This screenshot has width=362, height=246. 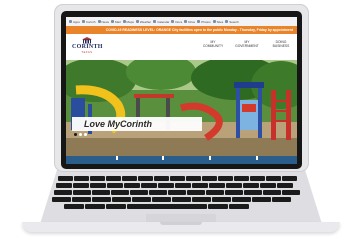 What do you see at coordinates (74, 22) in the screenshot?
I see `bookmark-item: Apps` at bounding box center [74, 22].